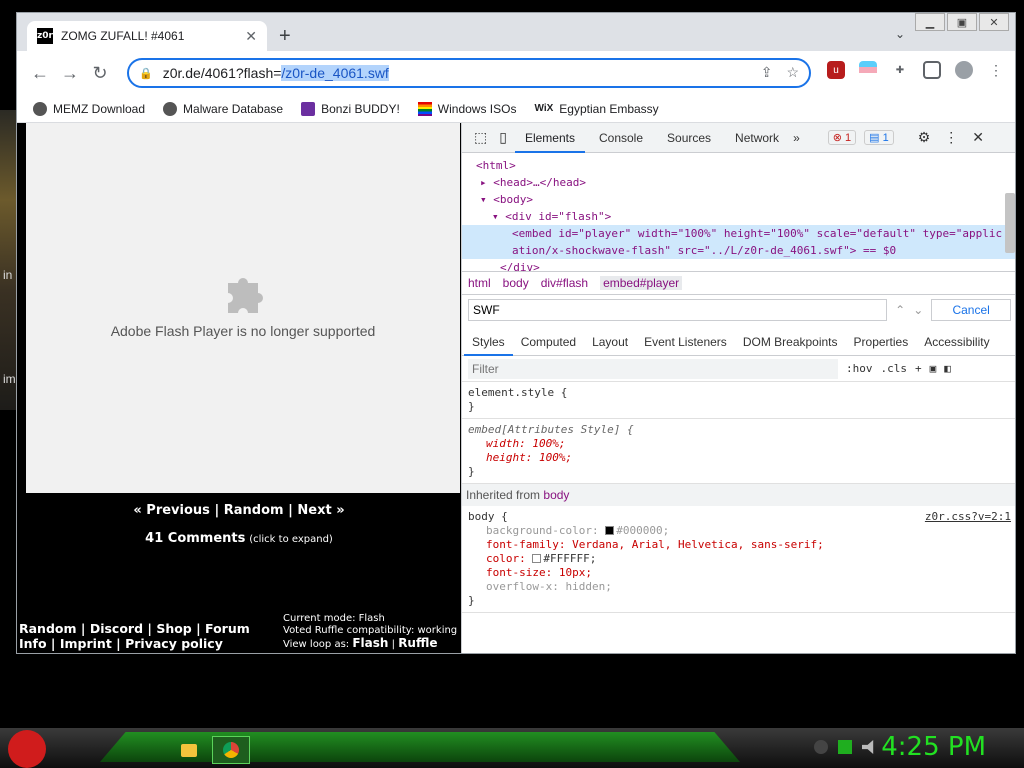 This screenshot has height=768, width=1024. I want to click on footer-shop-link: Shop, so click(173, 628).